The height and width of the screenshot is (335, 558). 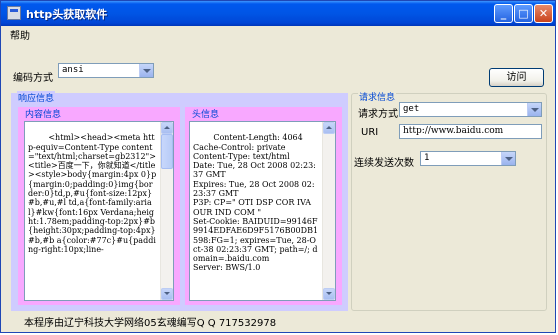 What do you see at coordinates (106, 70) in the screenshot?
I see `encoding-select: ansi` at bounding box center [106, 70].